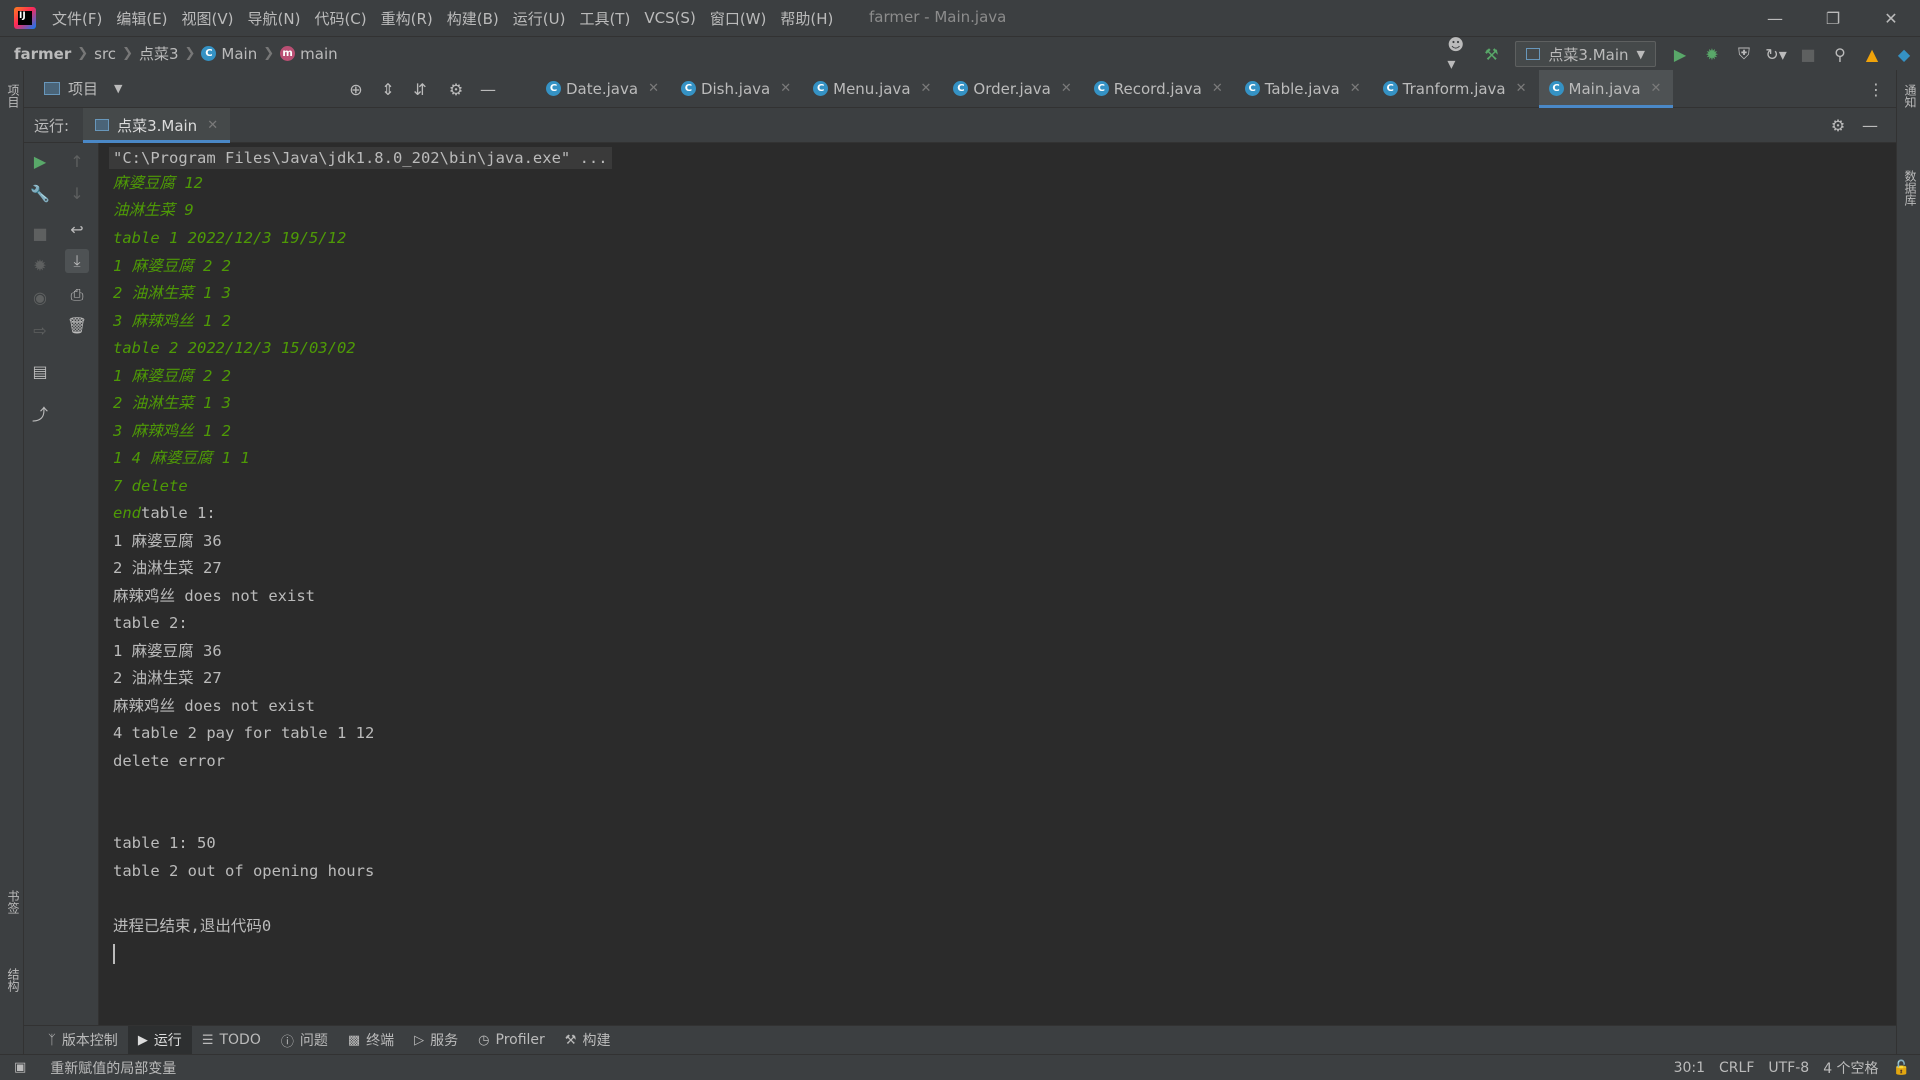 The width and height of the screenshot is (1920, 1080). I want to click on menu-file: 文件(F), so click(77, 18).